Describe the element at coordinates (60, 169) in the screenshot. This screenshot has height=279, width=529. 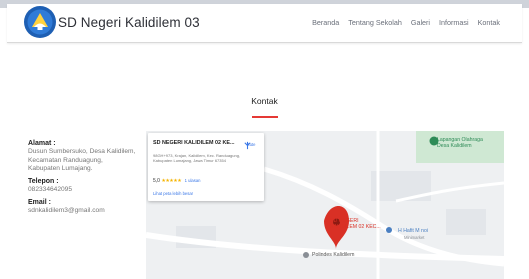
I see `address-line: Kabupaten Lumajang.` at that location.